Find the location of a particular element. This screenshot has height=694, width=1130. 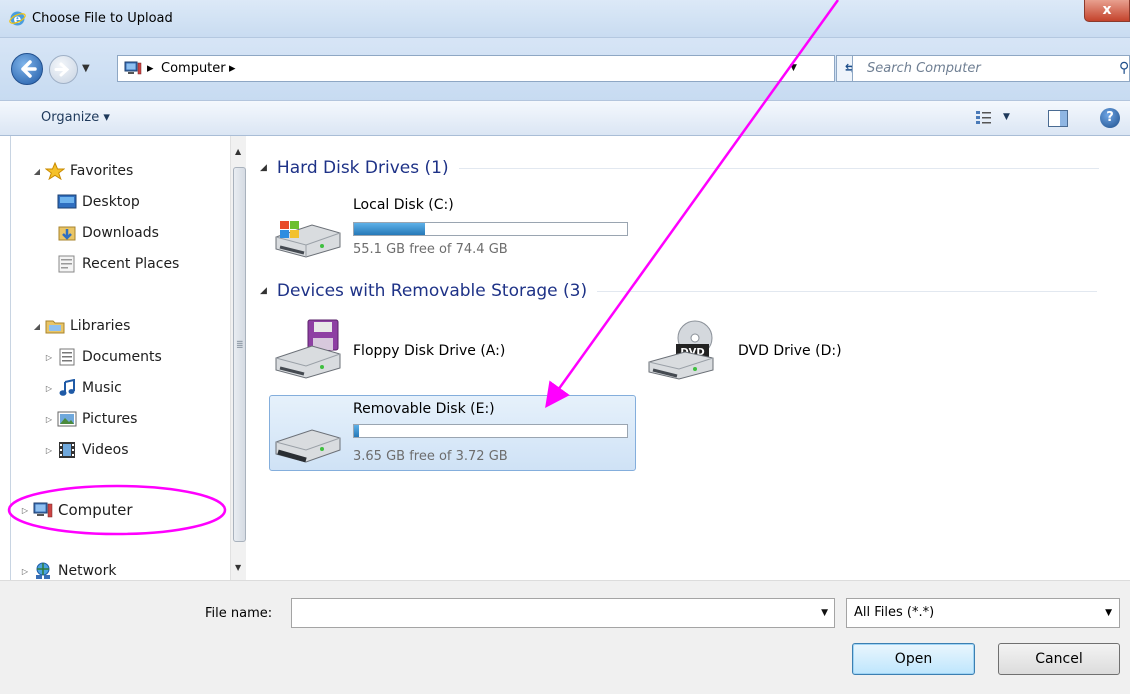

cancel-button: Cancel is located at coordinates (1059, 659).